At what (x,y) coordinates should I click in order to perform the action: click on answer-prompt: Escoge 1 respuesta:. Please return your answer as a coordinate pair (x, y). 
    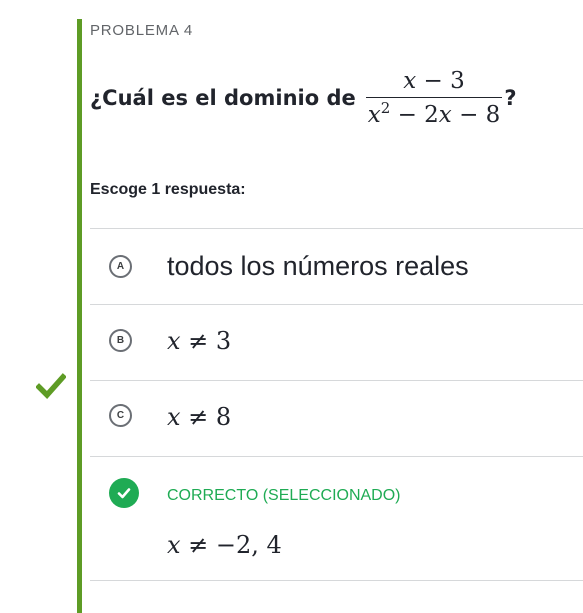
    Looking at the image, I should click on (168, 189).